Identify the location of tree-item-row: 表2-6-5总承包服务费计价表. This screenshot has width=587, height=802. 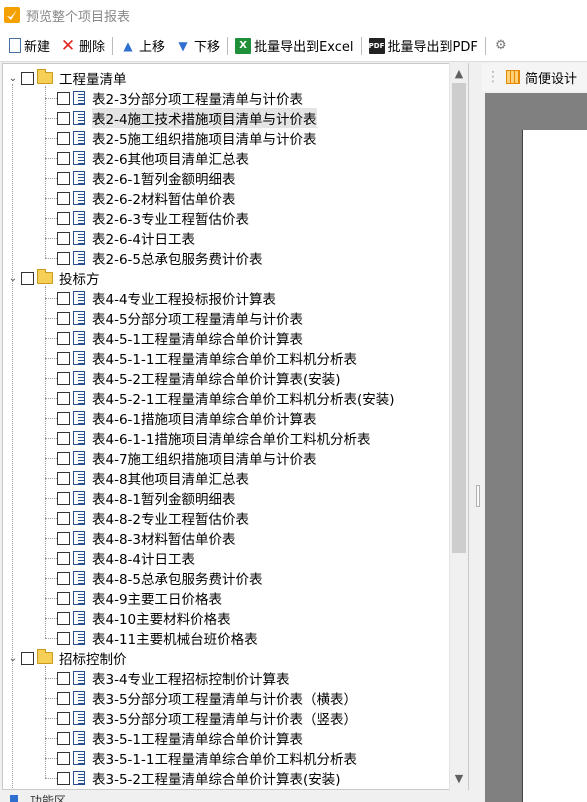
(160, 258).